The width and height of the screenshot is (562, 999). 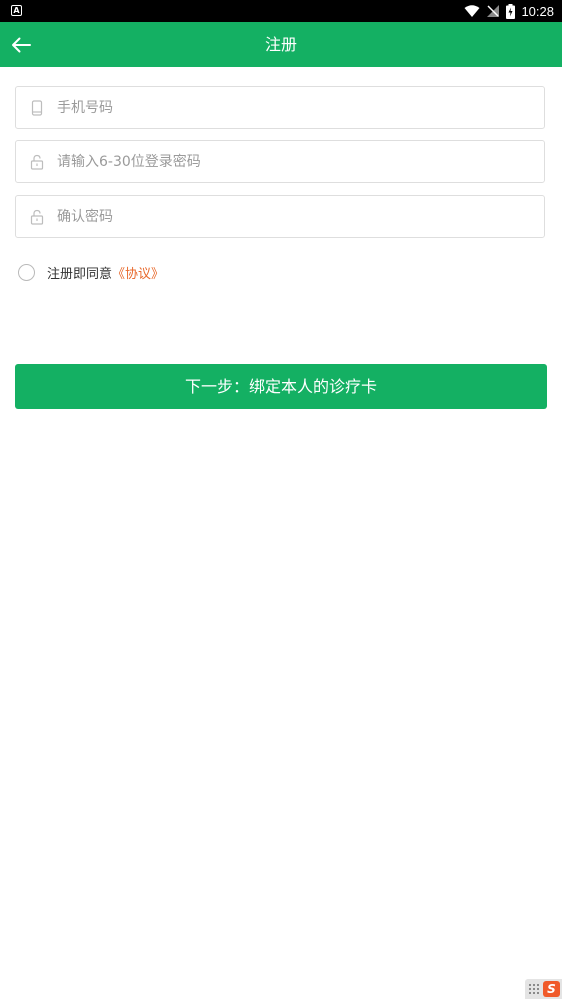 I want to click on status-icons: 10:28, so click(x=509, y=11).